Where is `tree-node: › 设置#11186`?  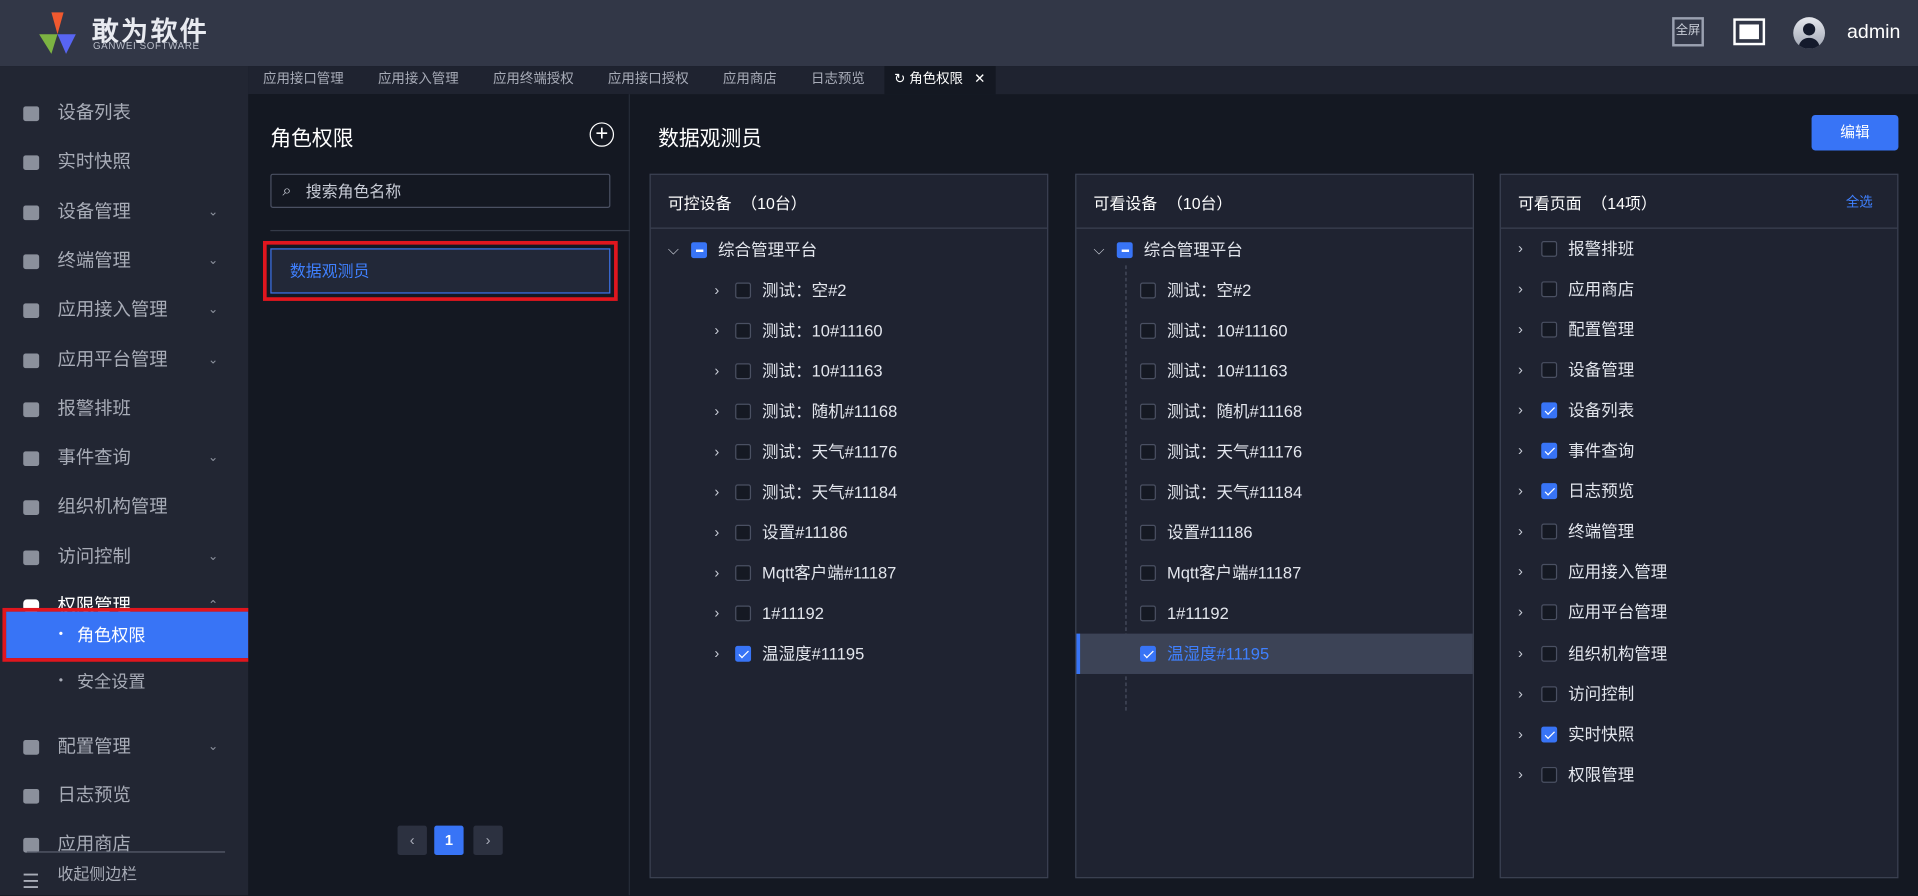
tree-node: › 设置#11186 is located at coordinates (849, 533).